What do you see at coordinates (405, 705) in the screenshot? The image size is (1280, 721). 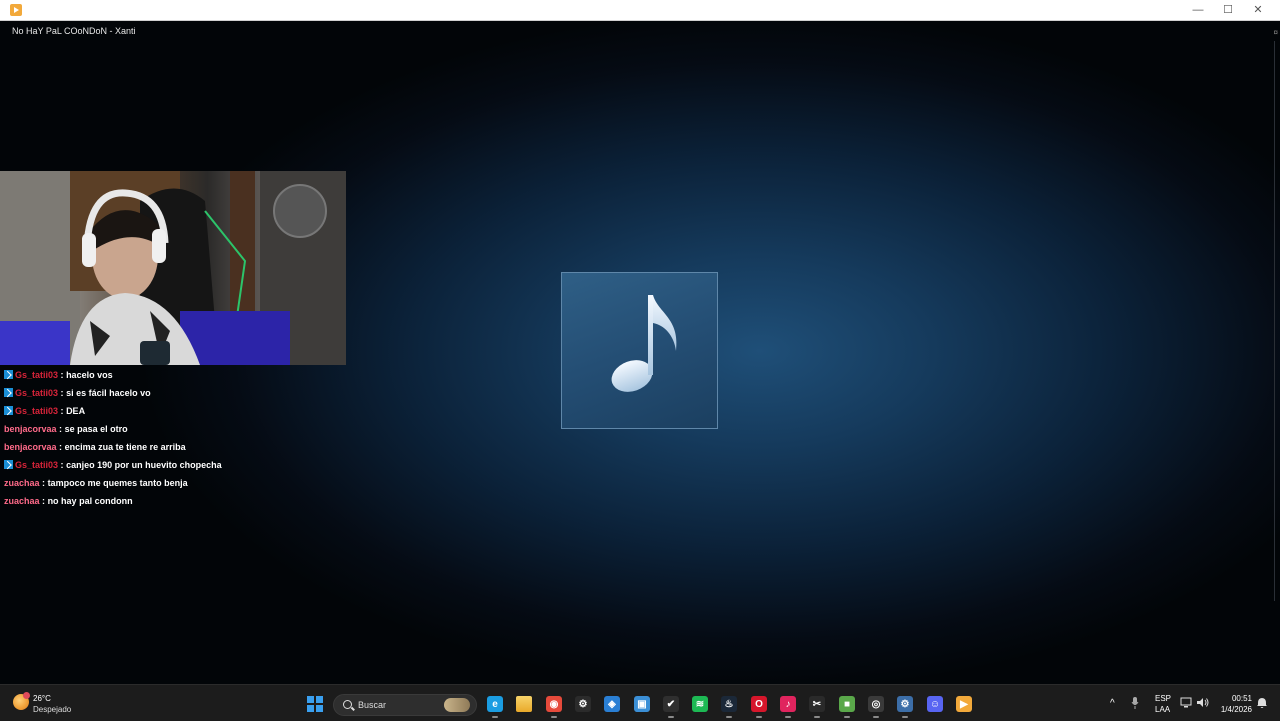 I see `taskbar-search-box: Buscar` at bounding box center [405, 705].